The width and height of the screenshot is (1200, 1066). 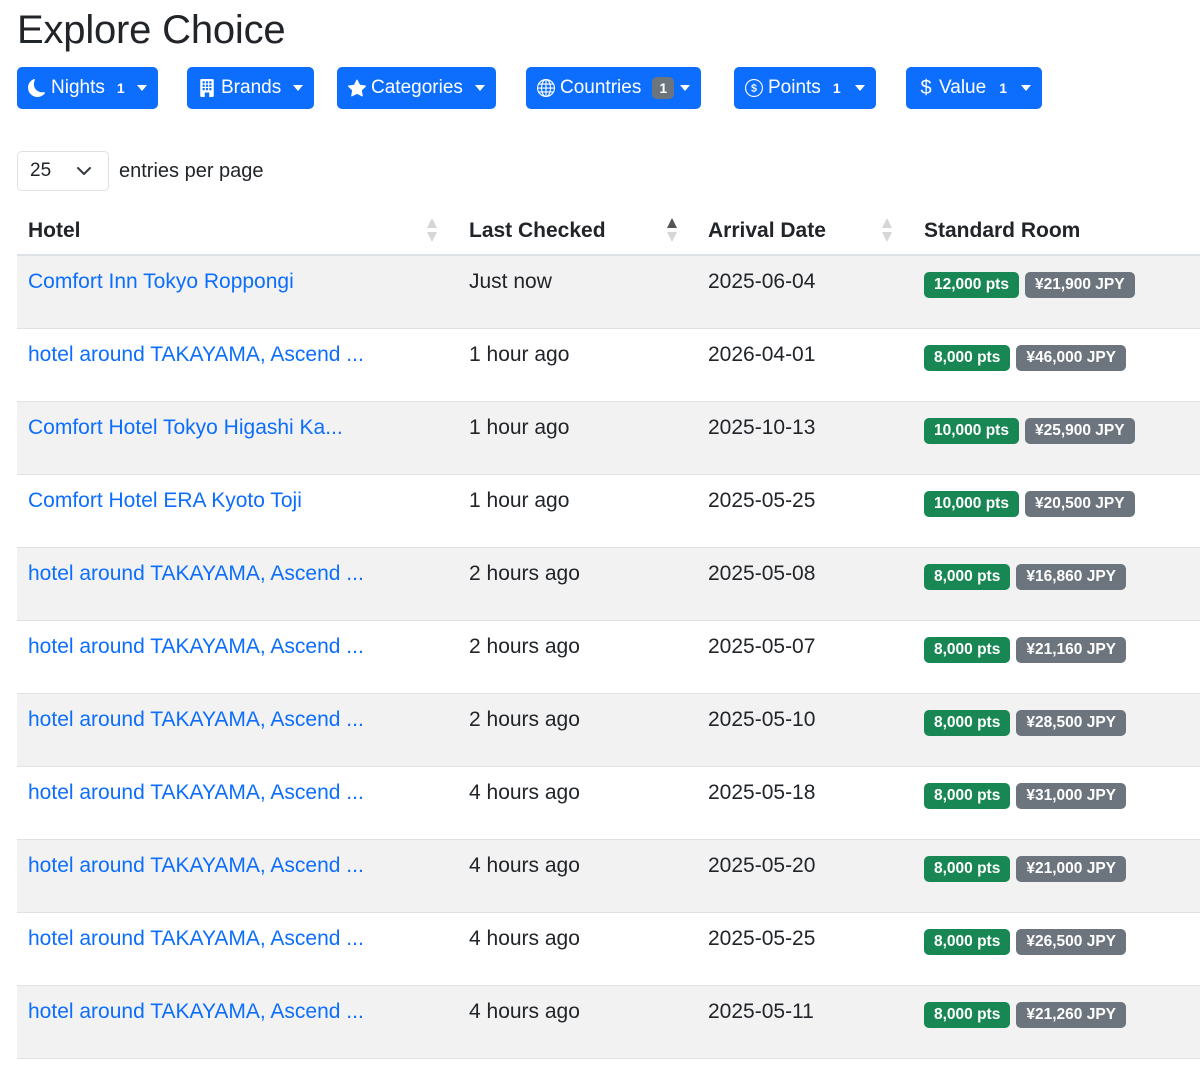 I want to click on points-filter-label: Points, so click(x=794, y=87).